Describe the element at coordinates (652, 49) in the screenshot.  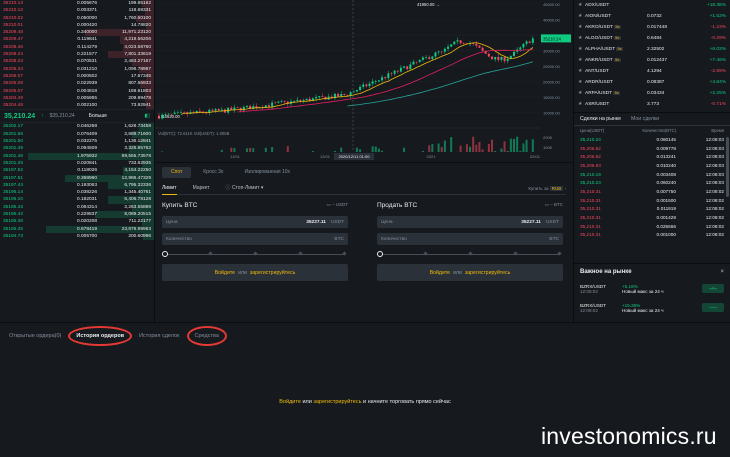
I see `market-row: ★ ALPHA/USDT 5x 2.32502 +6.02%` at that location.